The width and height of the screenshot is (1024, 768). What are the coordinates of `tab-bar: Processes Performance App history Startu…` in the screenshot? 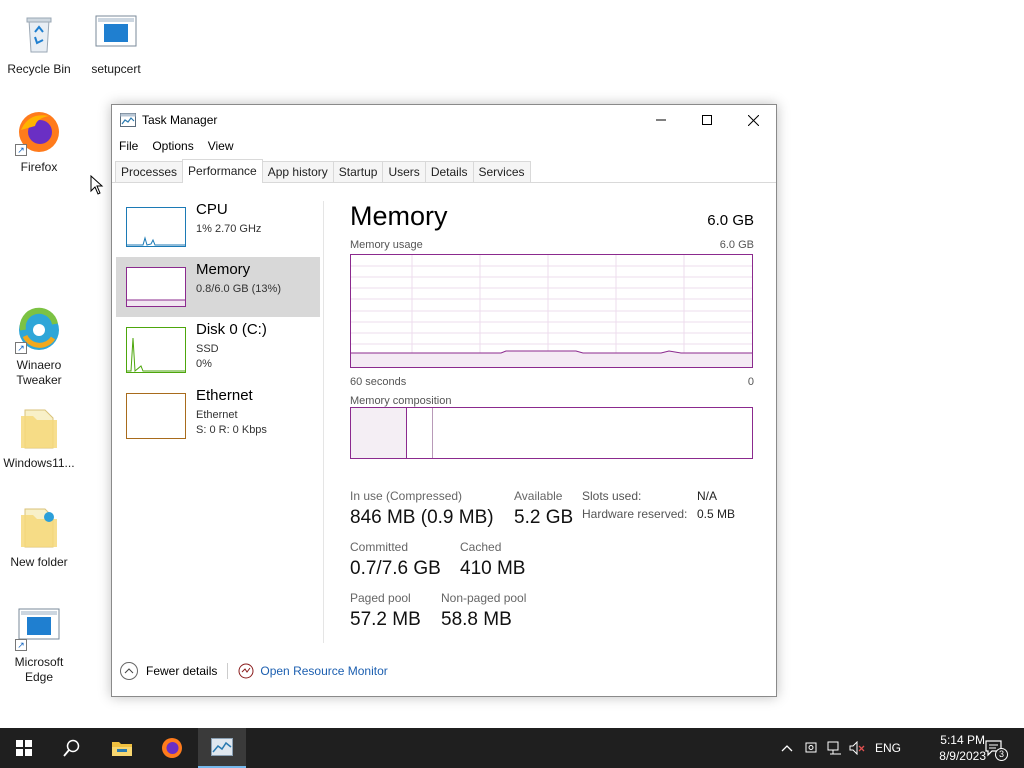 It's located at (444, 170).